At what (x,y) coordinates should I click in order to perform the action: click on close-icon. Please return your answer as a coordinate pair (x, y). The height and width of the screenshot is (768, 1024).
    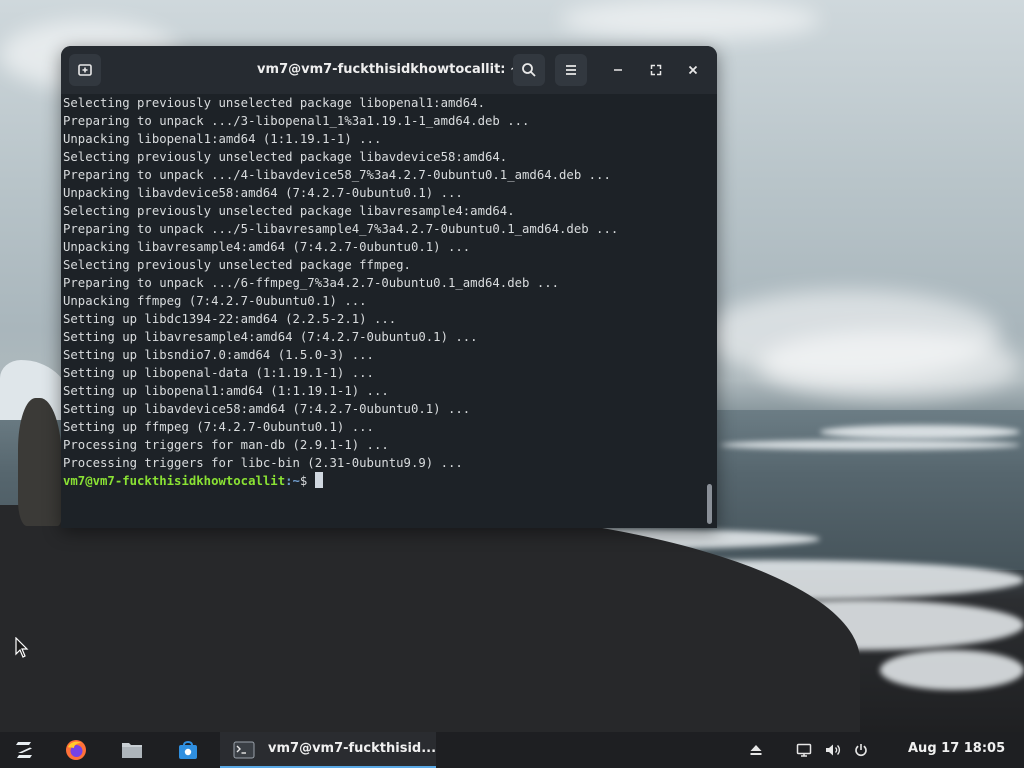
    Looking at the image, I should click on (693, 70).